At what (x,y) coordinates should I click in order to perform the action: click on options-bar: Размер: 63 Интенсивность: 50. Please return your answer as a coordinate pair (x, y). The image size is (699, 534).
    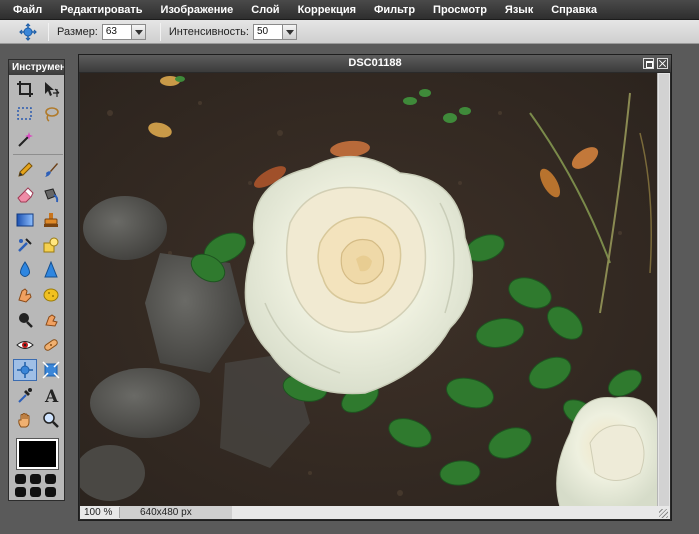
    Looking at the image, I should click on (349, 32).